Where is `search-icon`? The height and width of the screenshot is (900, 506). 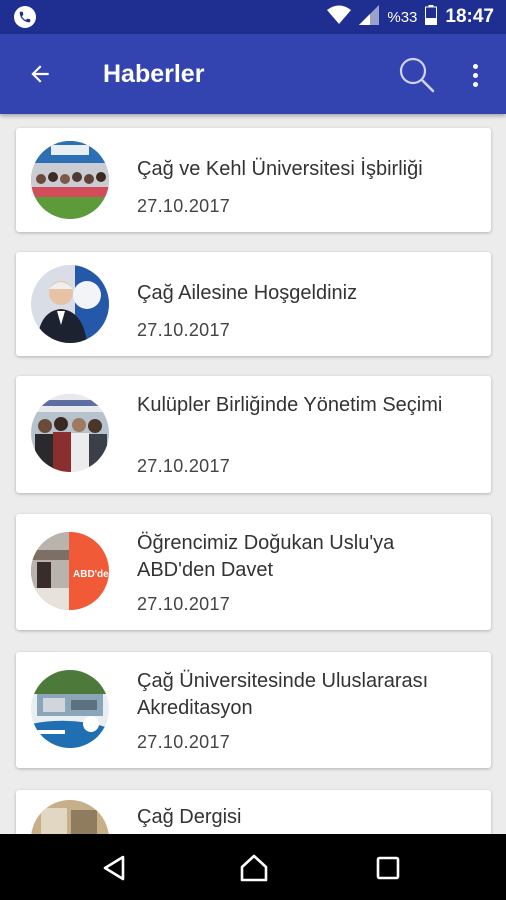
search-icon is located at coordinates (417, 75).